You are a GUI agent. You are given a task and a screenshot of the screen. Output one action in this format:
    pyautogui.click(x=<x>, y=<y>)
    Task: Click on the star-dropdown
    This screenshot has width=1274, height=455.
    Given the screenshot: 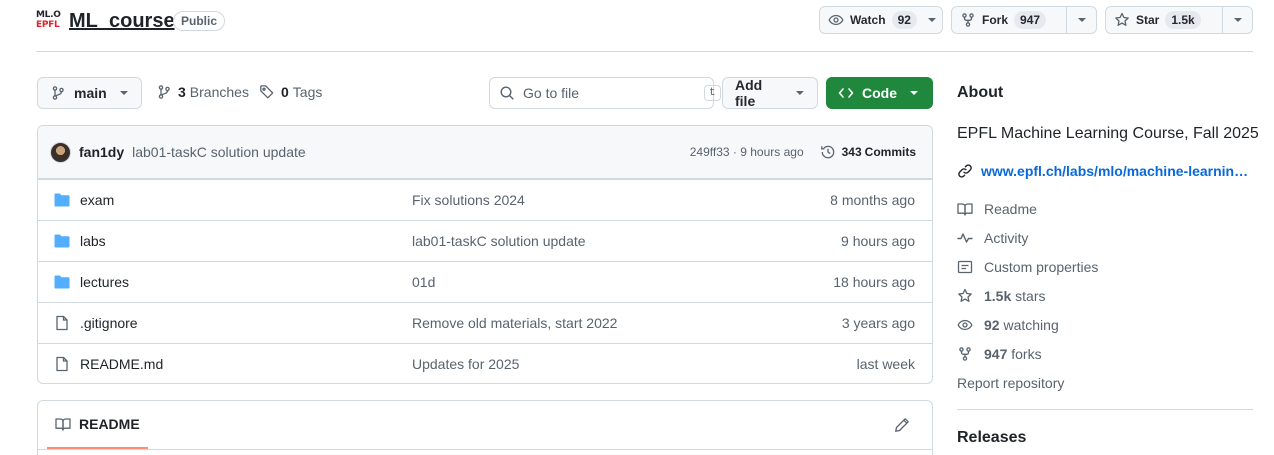 What is the action you would take?
    pyautogui.click(x=1237, y=20)
    